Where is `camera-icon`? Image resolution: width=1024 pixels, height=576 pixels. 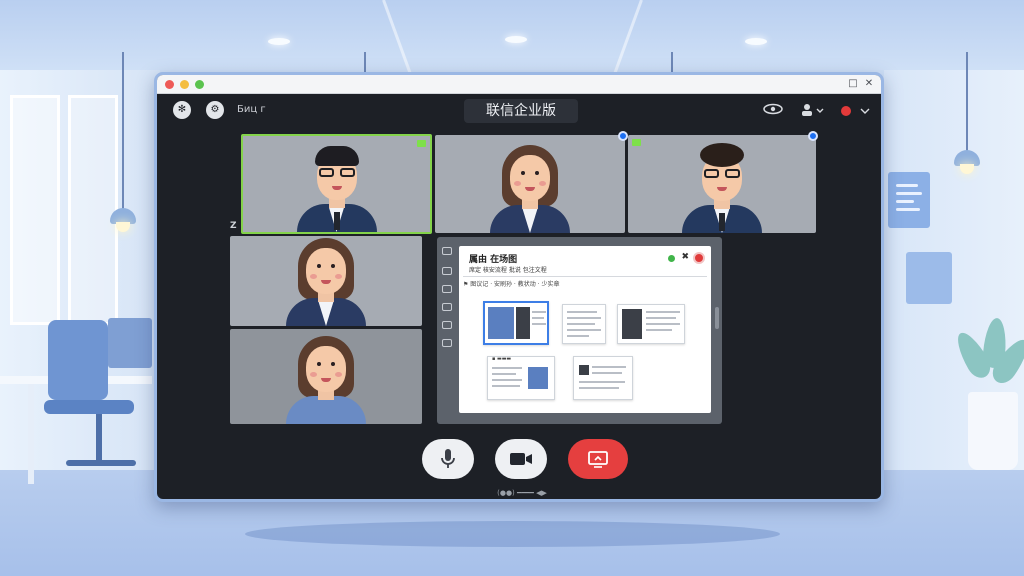 camera-icon is located at coordinates (521, 459).